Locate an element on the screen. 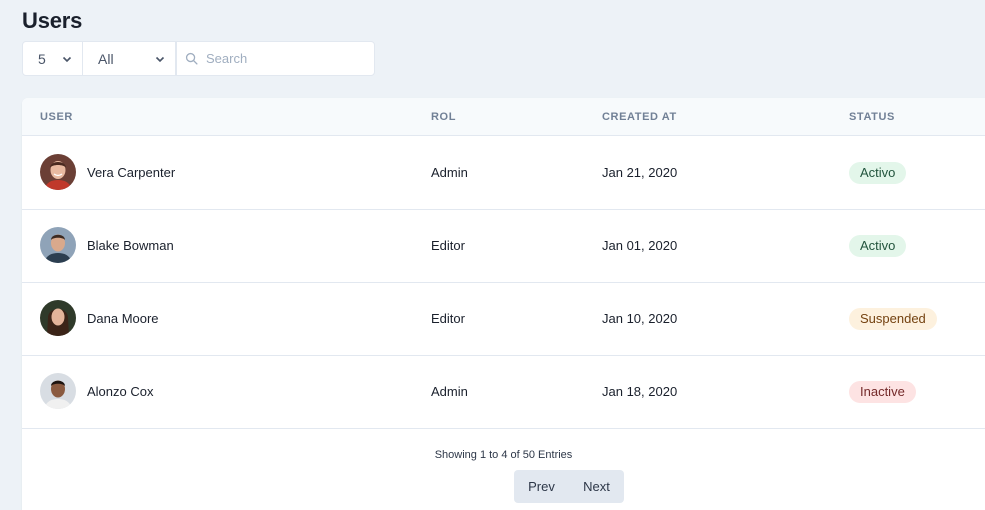 Image resolution: width=985 pixels, height=510 pixels. search-box is located at coordinates (276, 58).